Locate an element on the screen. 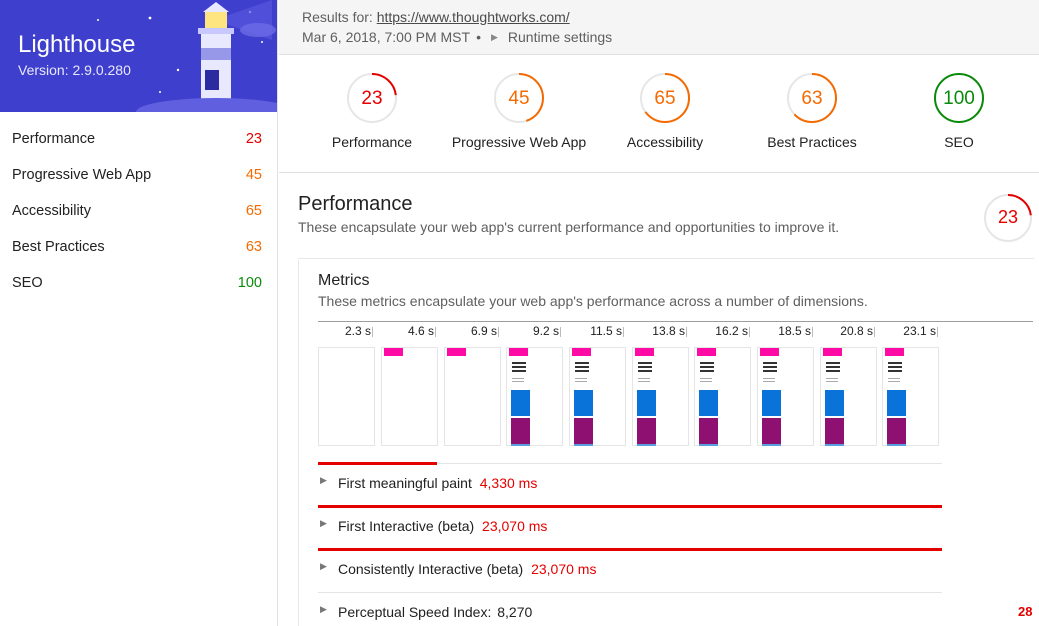  divider is located at coordinates (666, 258).